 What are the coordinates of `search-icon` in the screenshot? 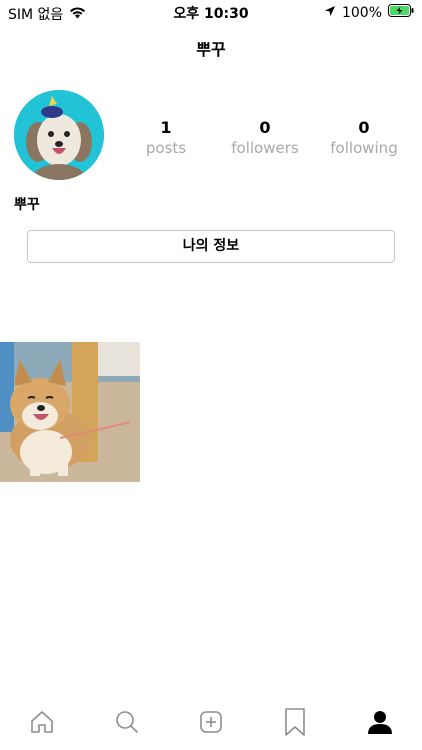 It's located at (127, 724).